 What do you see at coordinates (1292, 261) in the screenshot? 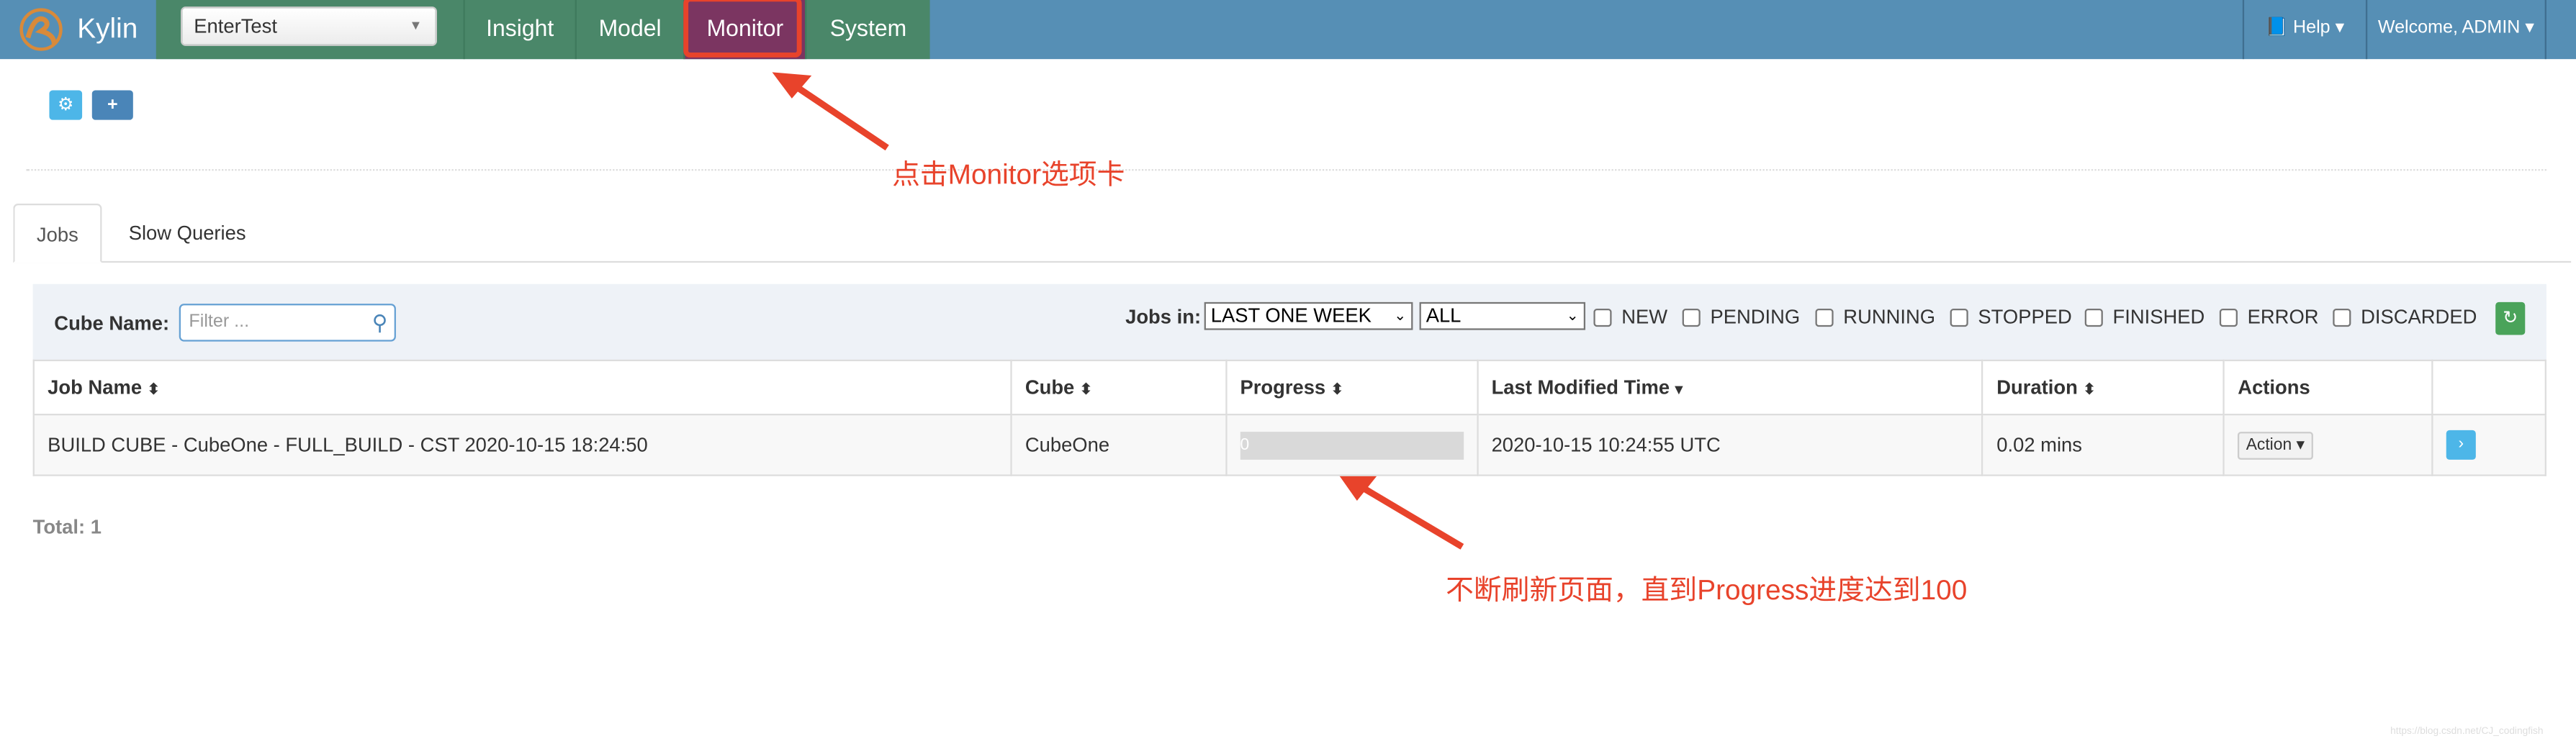
I see `tab-divider` at bounding box center [1292, 261].